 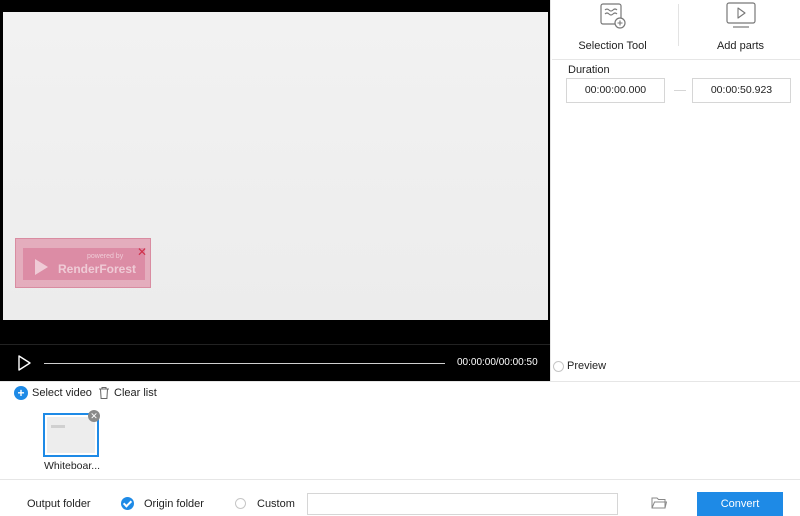 I want to click on trash-icon, so click(x=104, y=393).